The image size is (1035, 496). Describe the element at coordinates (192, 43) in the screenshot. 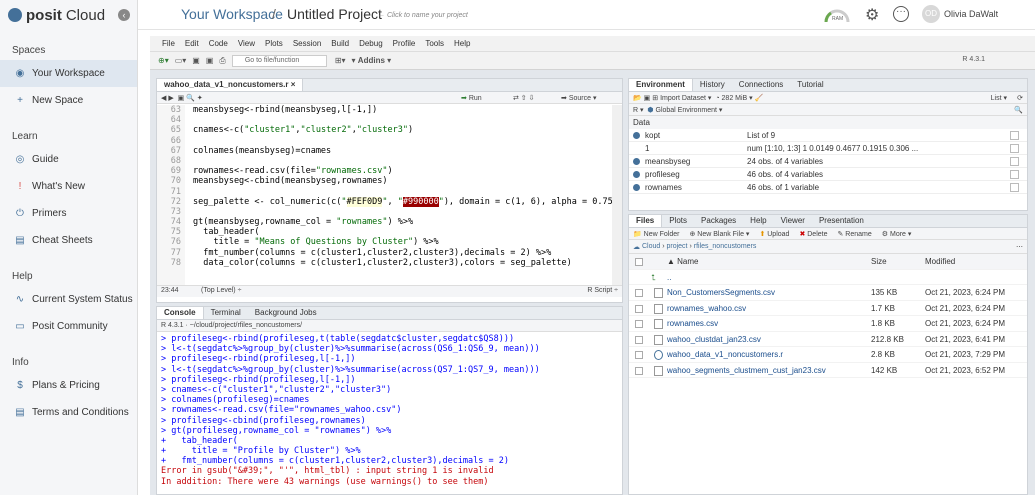

I see `menu-edit: Edit` at that location.